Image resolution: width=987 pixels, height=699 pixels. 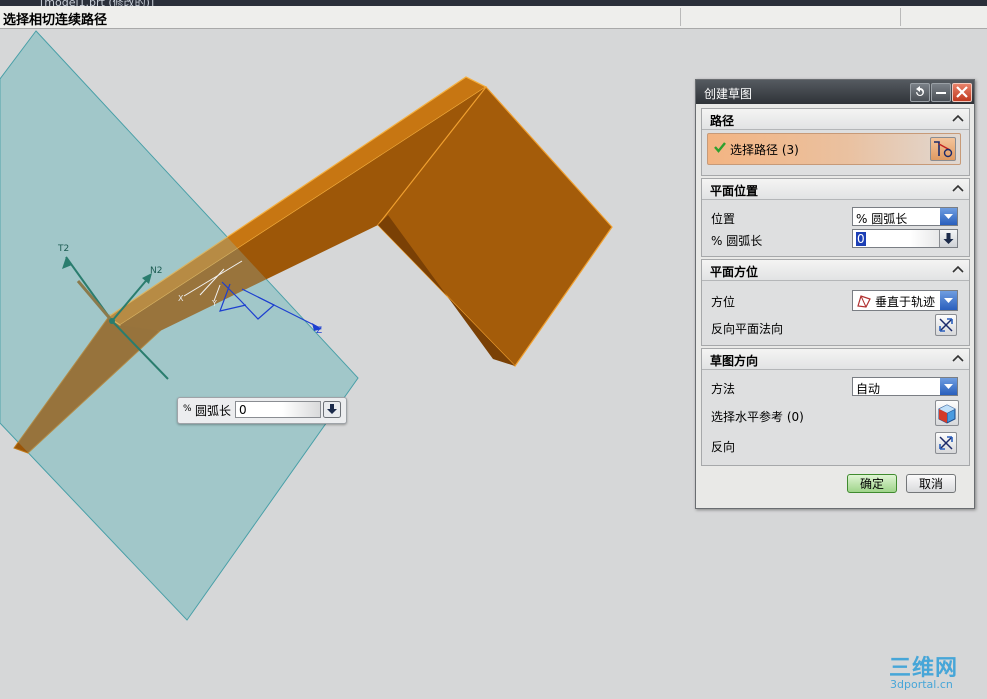 I want to click on sketch-orientation-section: 草图方向 方法 自动 选择水平参考 (0) 反向, so click(x=835, y=407).